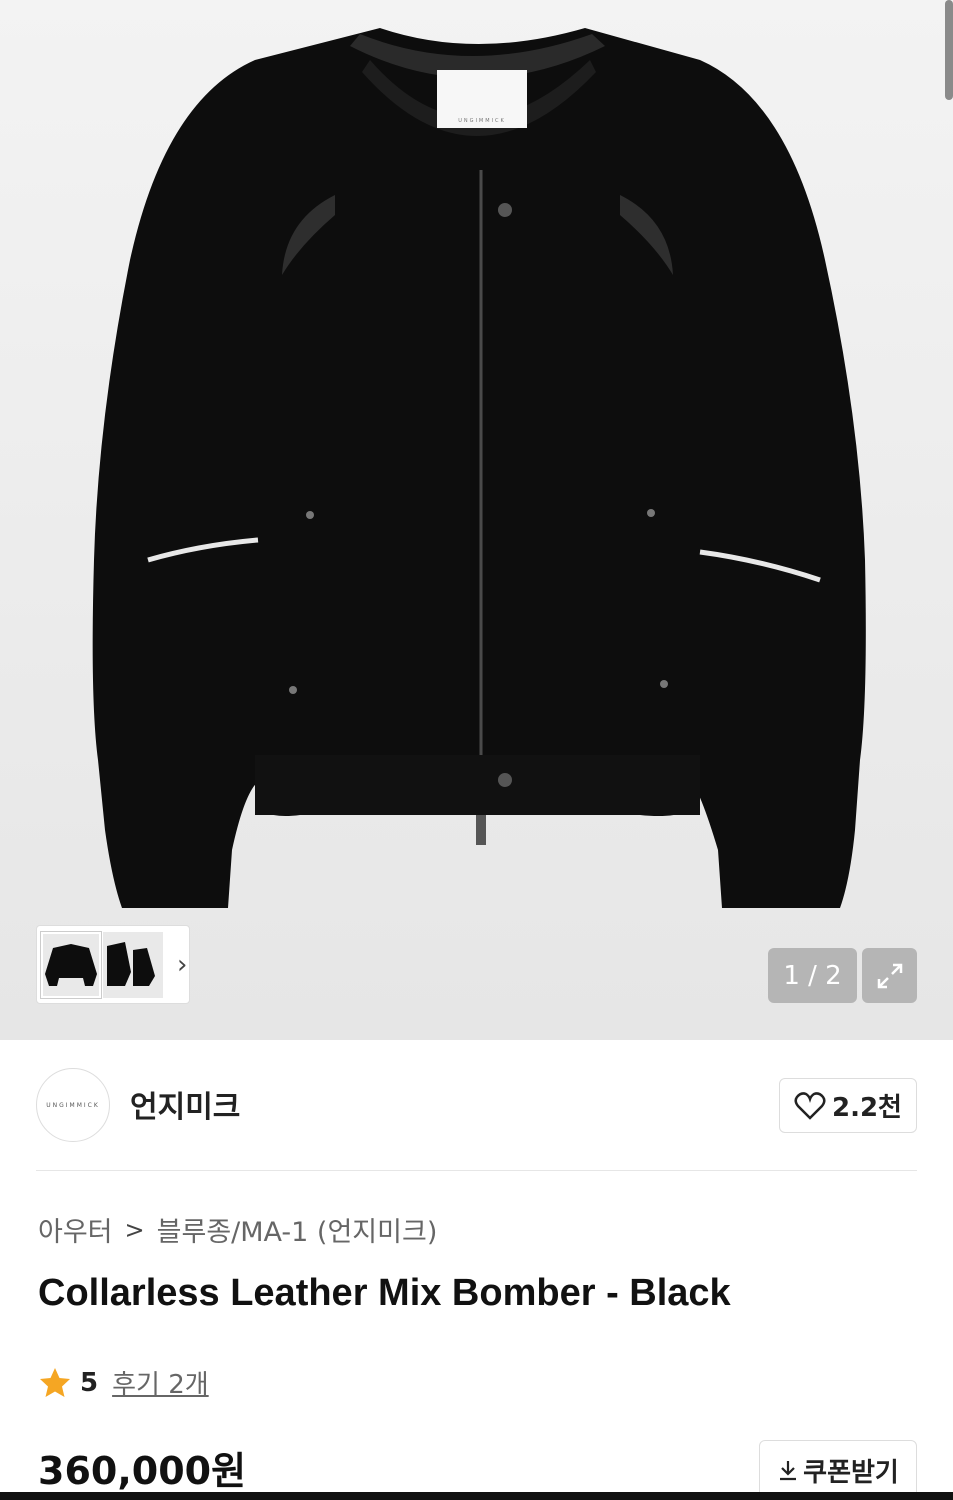 The image size is (953, 1500). I want to click on brand-name: 언지미크, so click(185, 1104).